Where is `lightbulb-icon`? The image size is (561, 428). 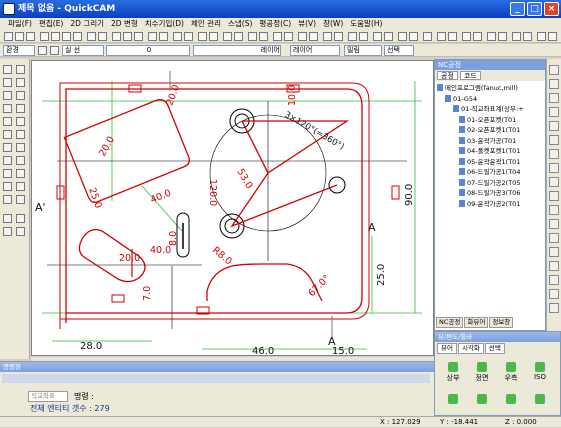 lightbulb-icon is located at coordinates (42, 50).